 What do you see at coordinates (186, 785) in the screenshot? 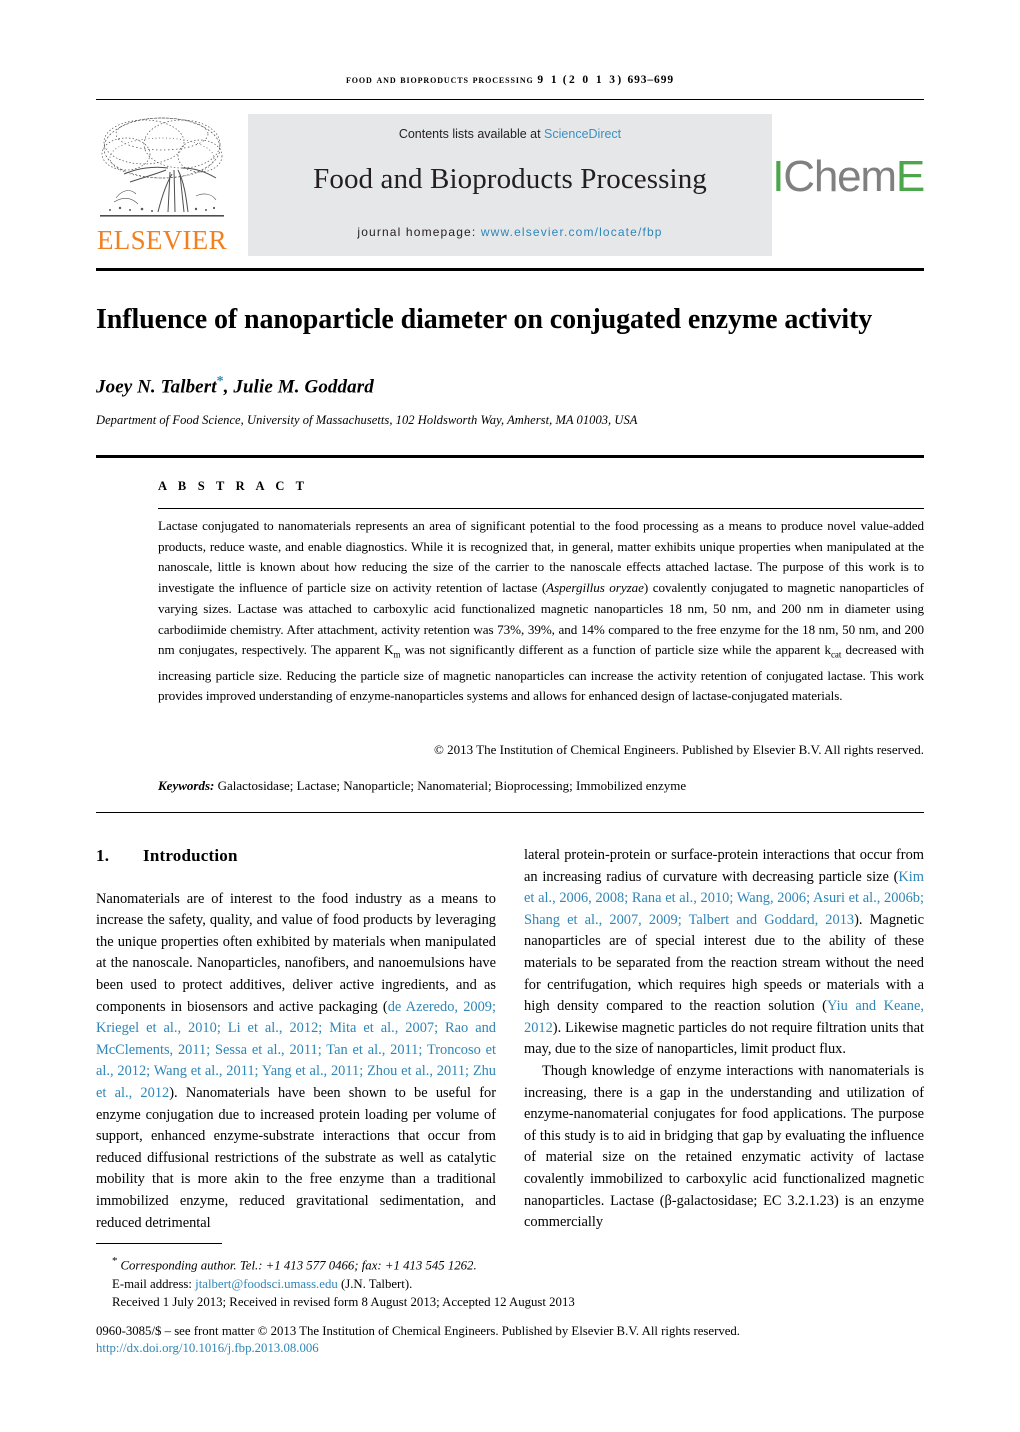
I see `keywords-label: Keywords:` at bounding box center [186, 785].